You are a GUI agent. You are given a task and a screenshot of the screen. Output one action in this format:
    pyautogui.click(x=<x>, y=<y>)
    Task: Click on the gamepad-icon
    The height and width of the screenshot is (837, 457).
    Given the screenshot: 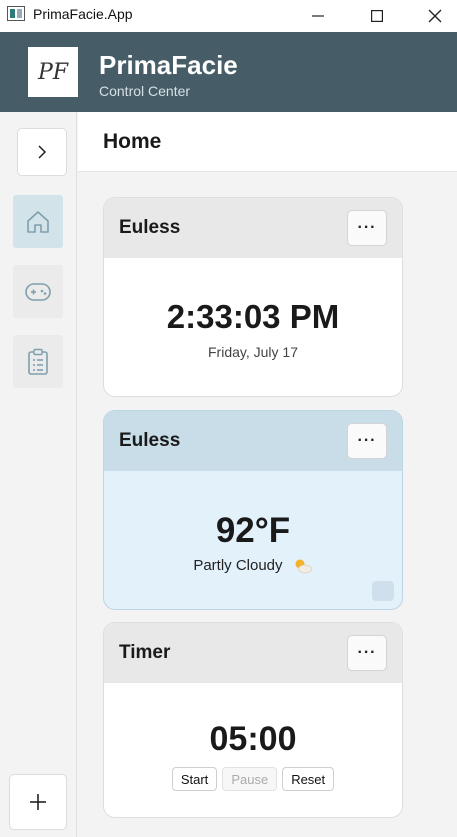 What is the action you would take?
    pyautogui.click(x=38, y=291)
    